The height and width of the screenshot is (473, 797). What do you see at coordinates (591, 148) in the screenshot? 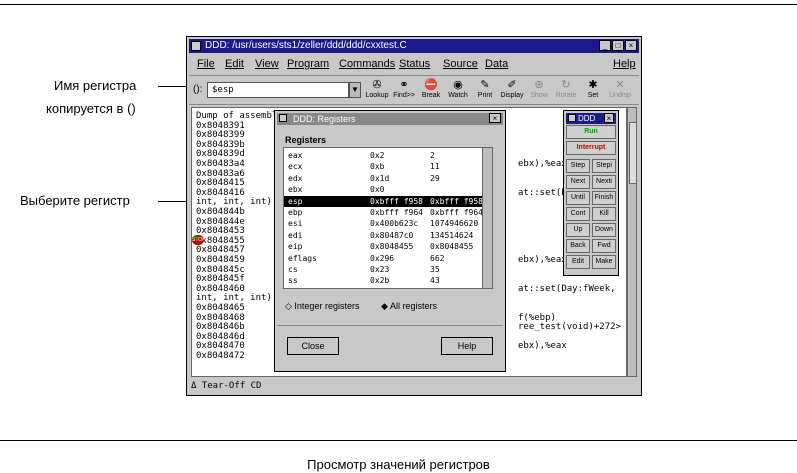
I see `interrupt-button: Interrupt` at bounding box center [591, 148].